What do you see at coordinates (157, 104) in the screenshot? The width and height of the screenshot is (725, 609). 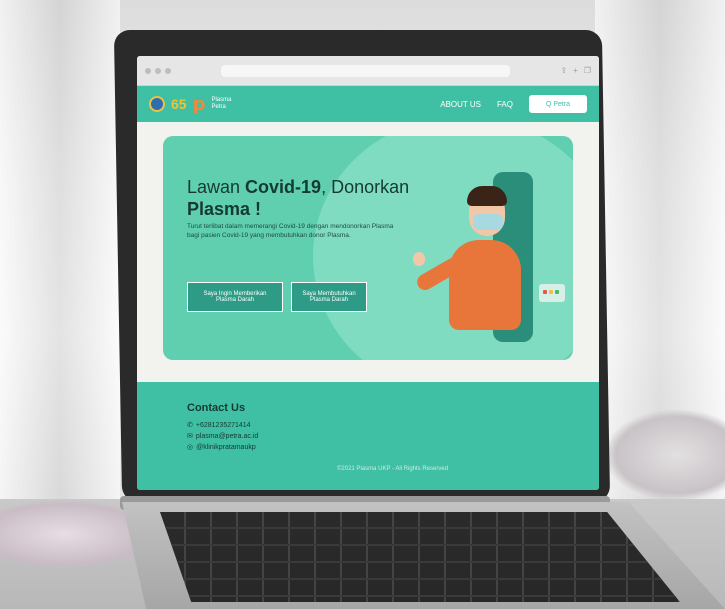 I see `university-seal-icon` at bounding box center [157, 104].